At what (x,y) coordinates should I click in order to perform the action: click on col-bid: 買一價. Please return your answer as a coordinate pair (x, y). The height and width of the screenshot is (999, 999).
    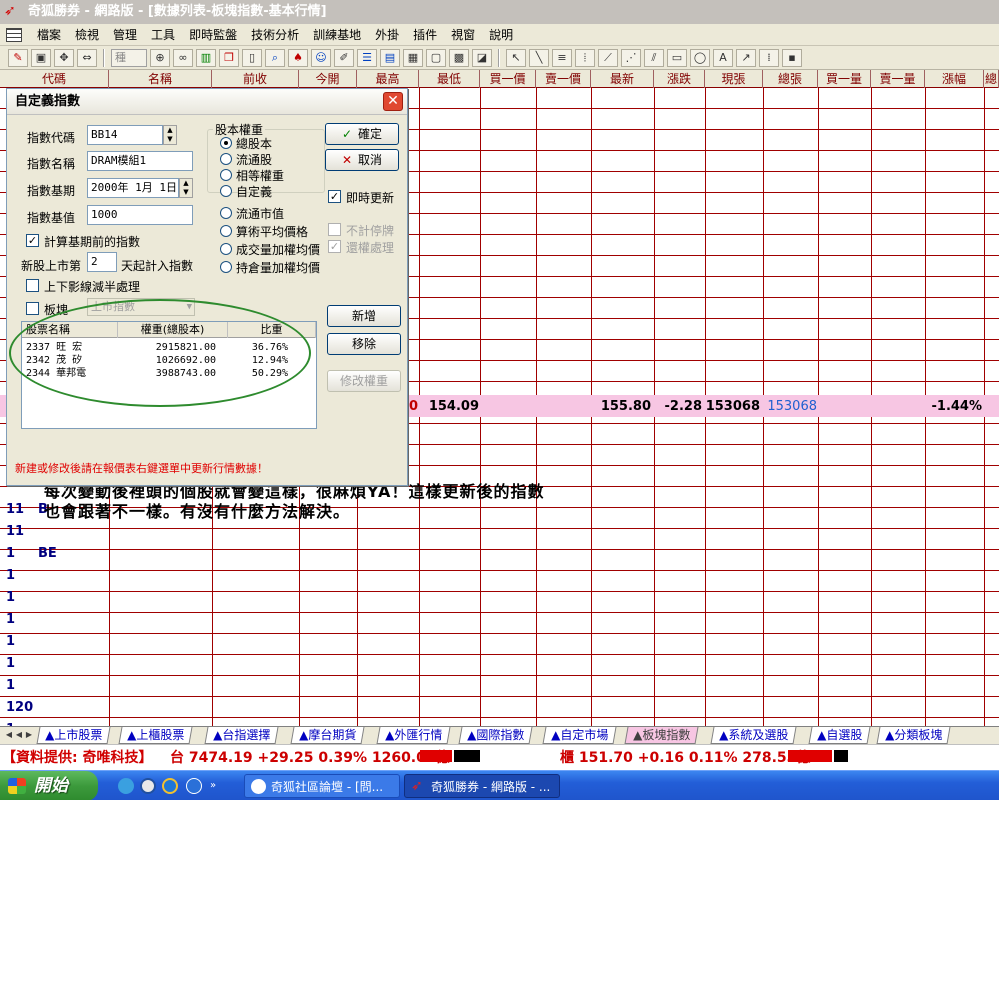
    Looking at the image, I should click on (508, 79).